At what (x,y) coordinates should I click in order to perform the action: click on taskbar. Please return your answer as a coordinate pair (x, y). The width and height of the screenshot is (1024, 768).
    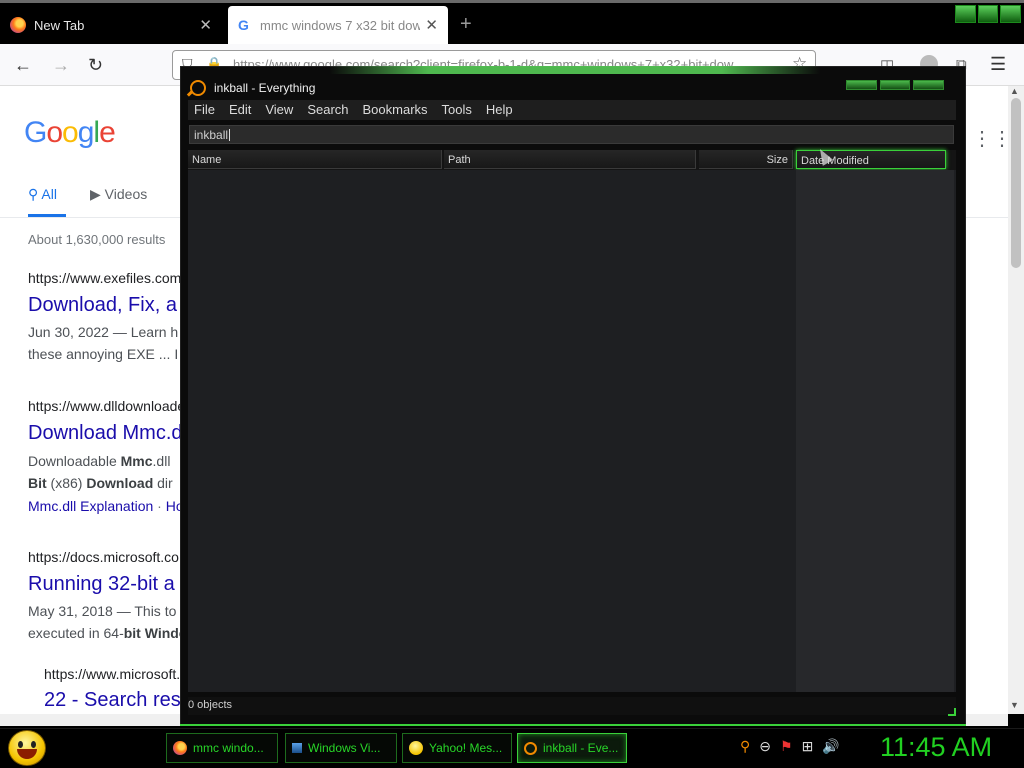
    Looking at the image, I should click on (512, 748).